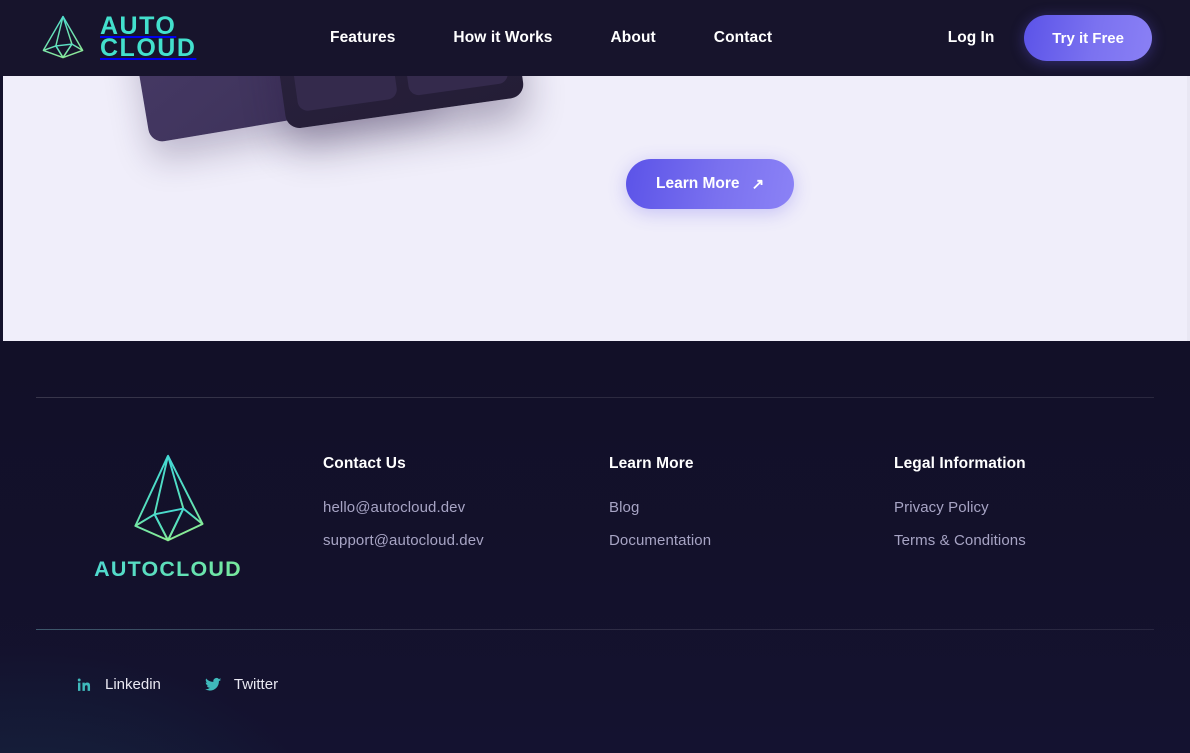 The image size is (1190, 753). Describe the element at coordinates (133, 684) in the screenshot. I see `social-label-linkedin: Linkedin` at that location.